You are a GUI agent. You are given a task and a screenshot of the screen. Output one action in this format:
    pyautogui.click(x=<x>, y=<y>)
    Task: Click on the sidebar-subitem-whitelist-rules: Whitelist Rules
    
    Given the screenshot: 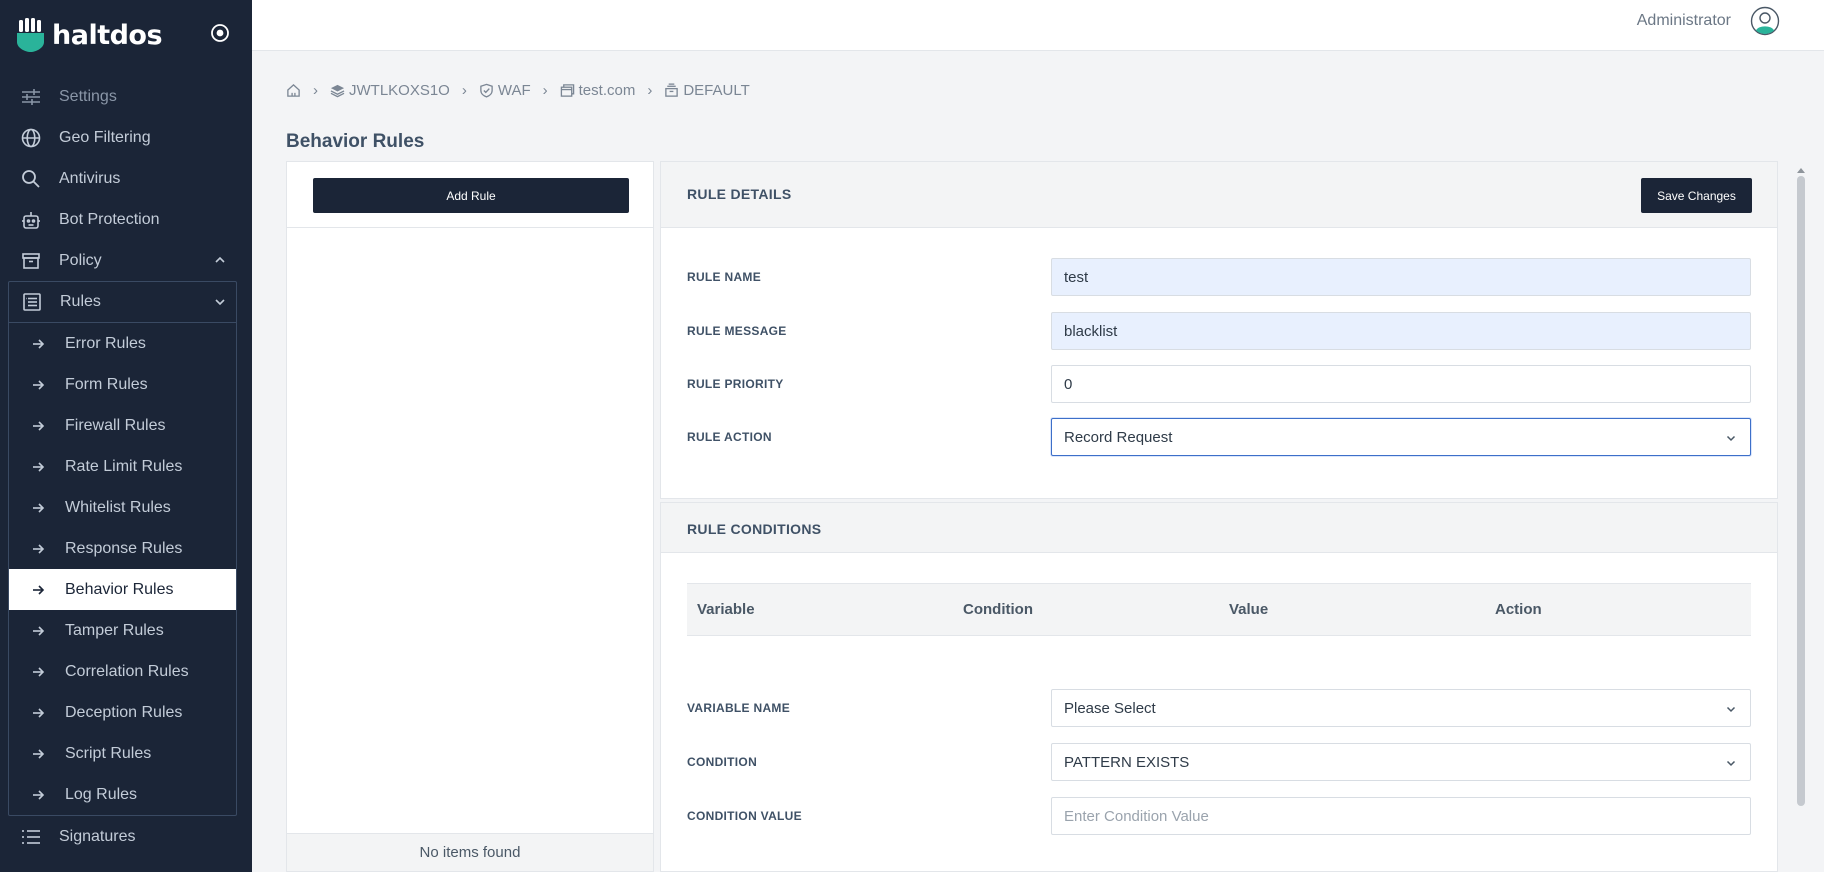 What is the action you would take?
    pyautogui.click(x=122, y=507)
    